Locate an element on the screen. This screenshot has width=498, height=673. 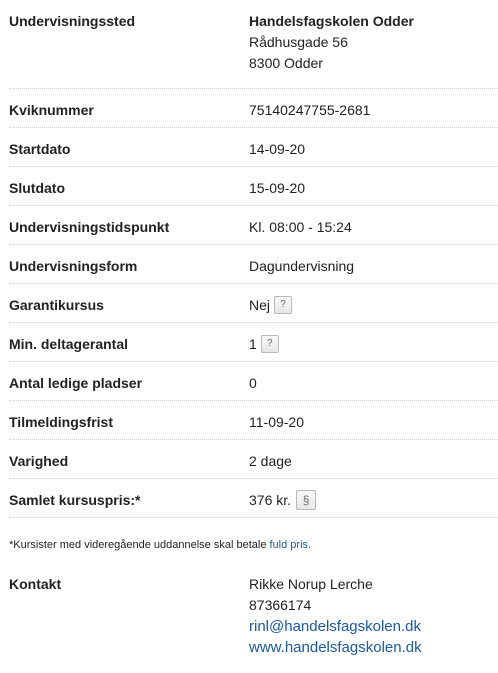
label-samlet-kursuspris: Samlet kursuspris:* is located at coordinates (75, 500).